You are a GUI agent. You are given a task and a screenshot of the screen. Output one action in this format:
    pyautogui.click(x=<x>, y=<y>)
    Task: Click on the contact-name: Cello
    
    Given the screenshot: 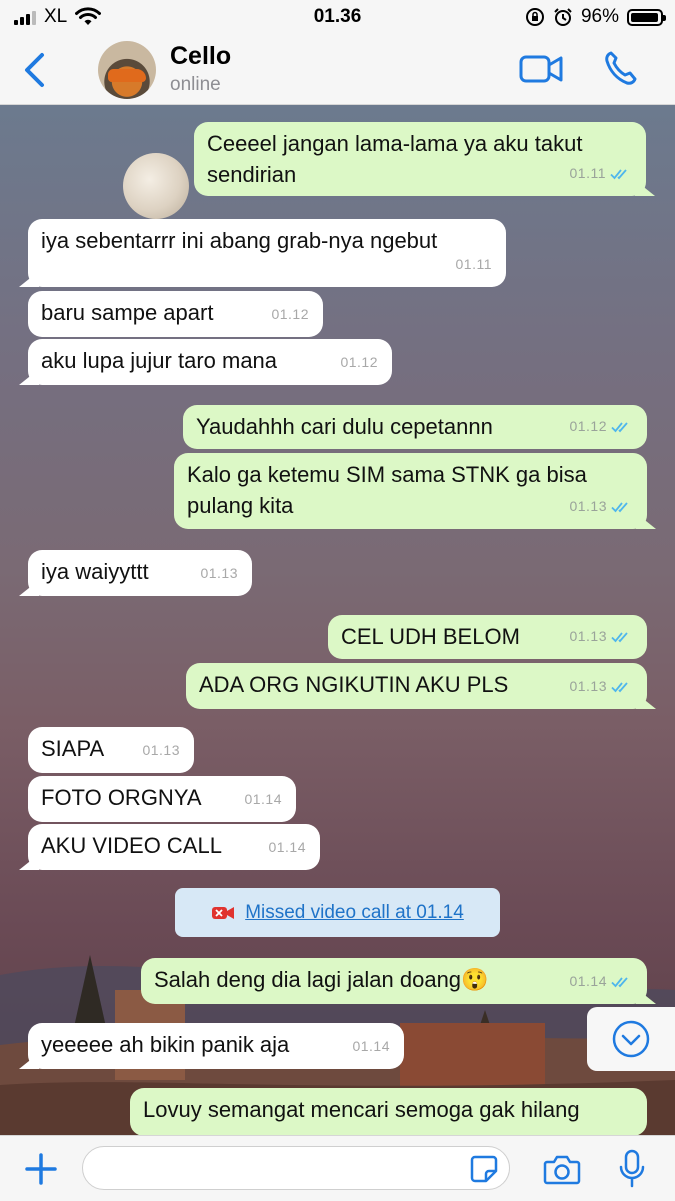 What is the action you would take?
    pyautogui.click(x=200, y=56)
    